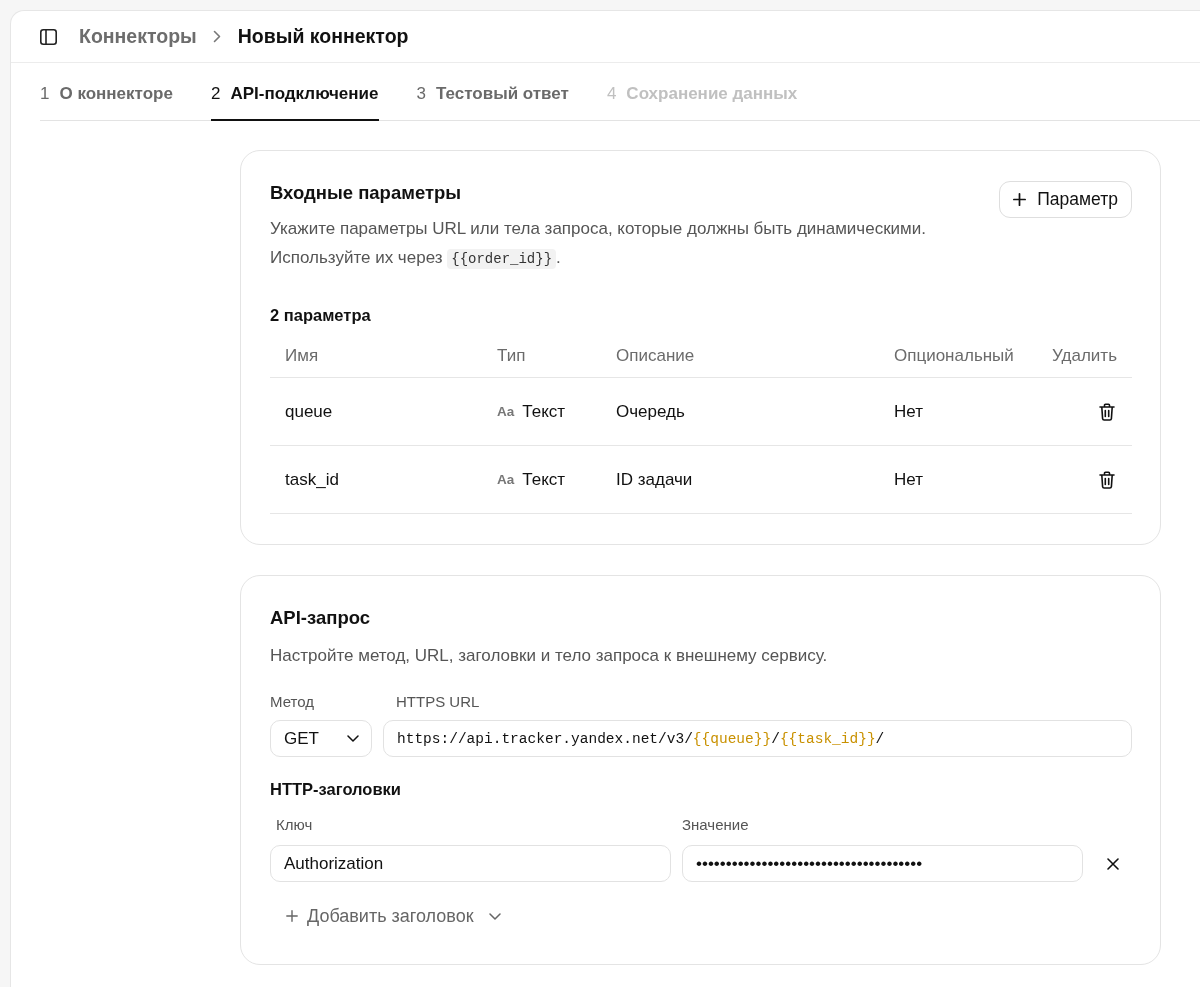 This screenshot has height=987, width=1200. Describe the element at coordinates (1065, 199) in the screenshot. I see `add-parameter-button: Параметр` at that location.